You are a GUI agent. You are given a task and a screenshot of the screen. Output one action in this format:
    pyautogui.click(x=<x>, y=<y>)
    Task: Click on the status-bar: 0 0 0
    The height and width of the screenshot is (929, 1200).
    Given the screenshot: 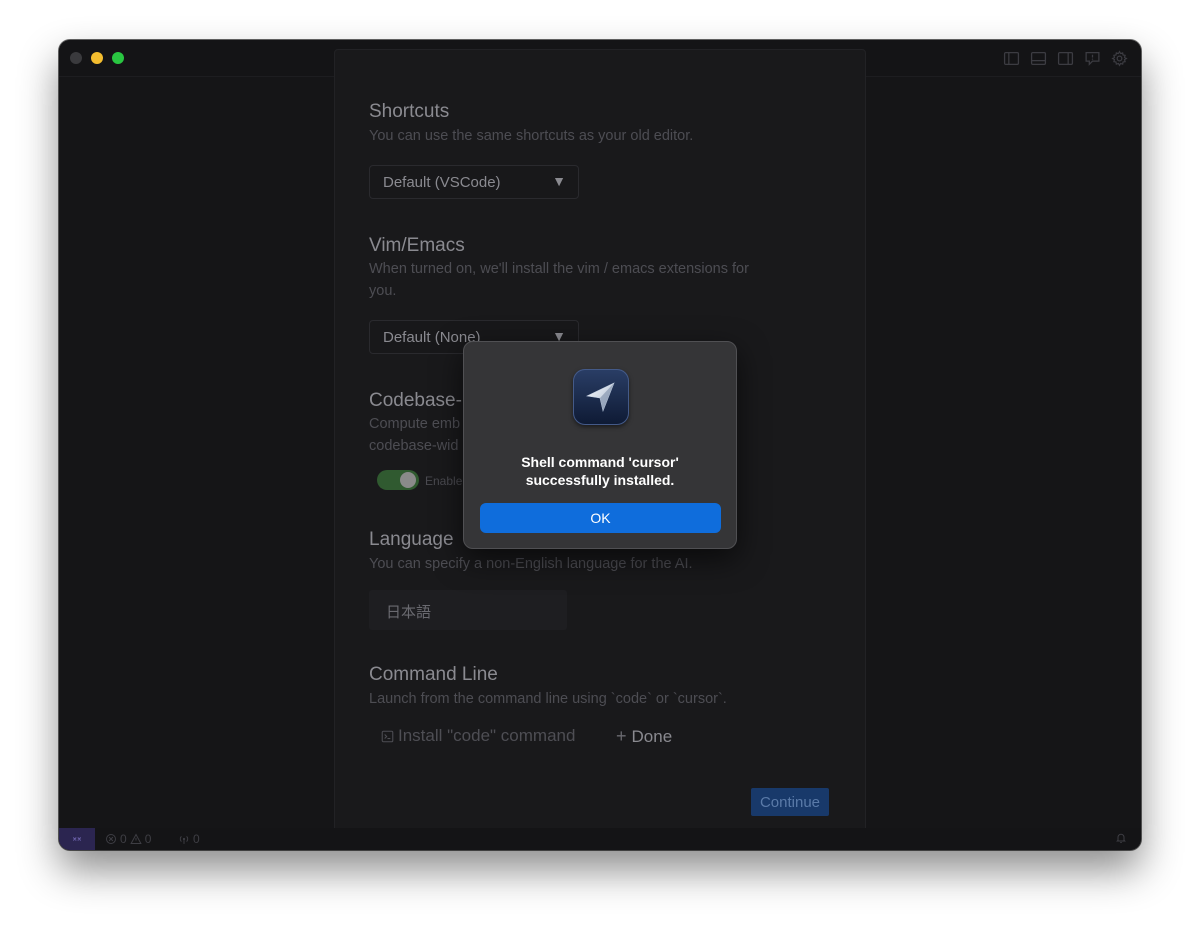 What is the action you would take?
    pyautogui.click(x=600, y=839)
    